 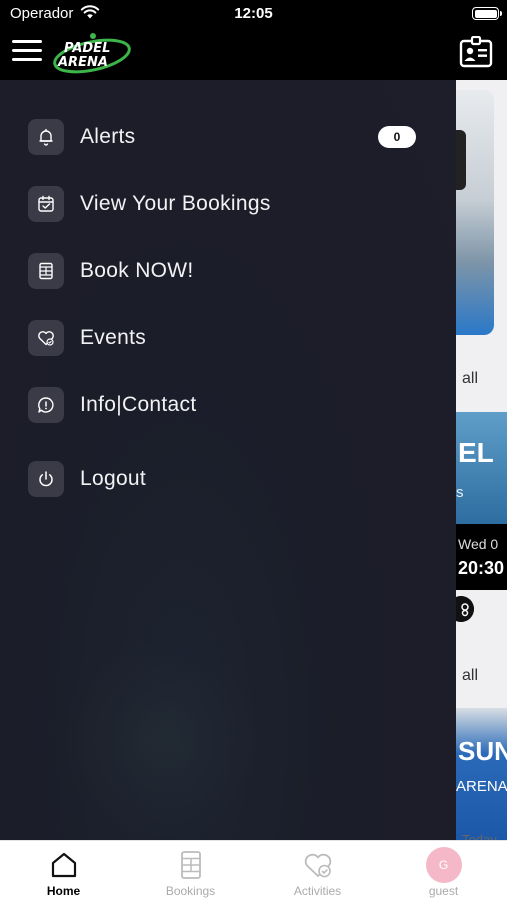 I want to click on event-date: Today, so click(x=479, y=836).